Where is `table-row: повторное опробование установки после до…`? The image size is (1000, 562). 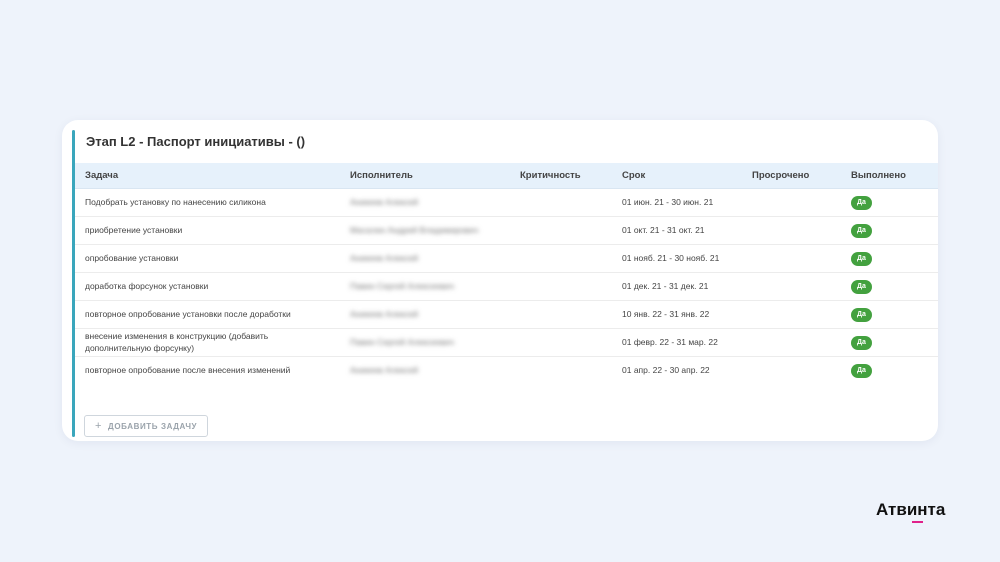
table-row: повторное опробование установки после до… is located at coordinates (506, 314).